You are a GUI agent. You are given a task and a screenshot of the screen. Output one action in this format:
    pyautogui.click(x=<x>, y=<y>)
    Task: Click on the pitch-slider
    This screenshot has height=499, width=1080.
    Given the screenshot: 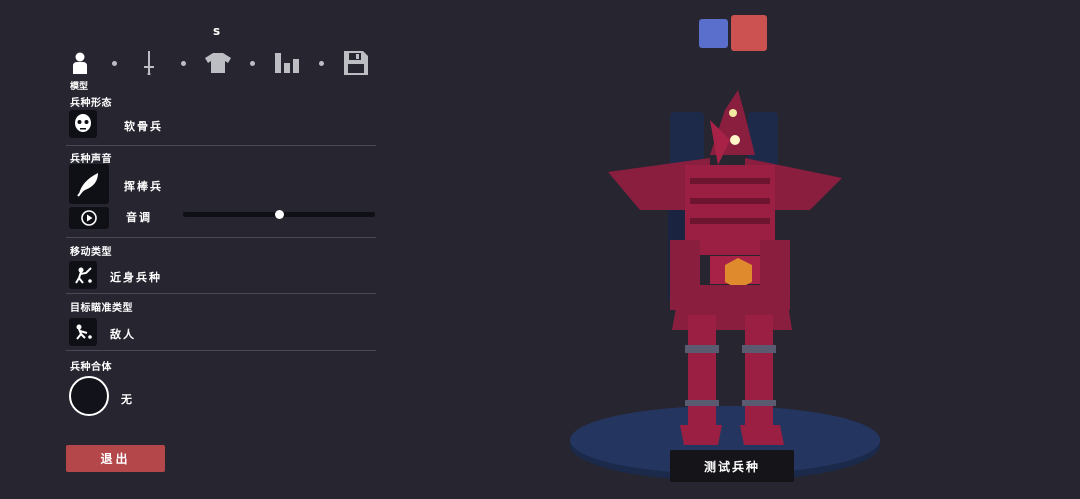 What is the action you would take?
    pyautogui.click(x=279, y=214)
    